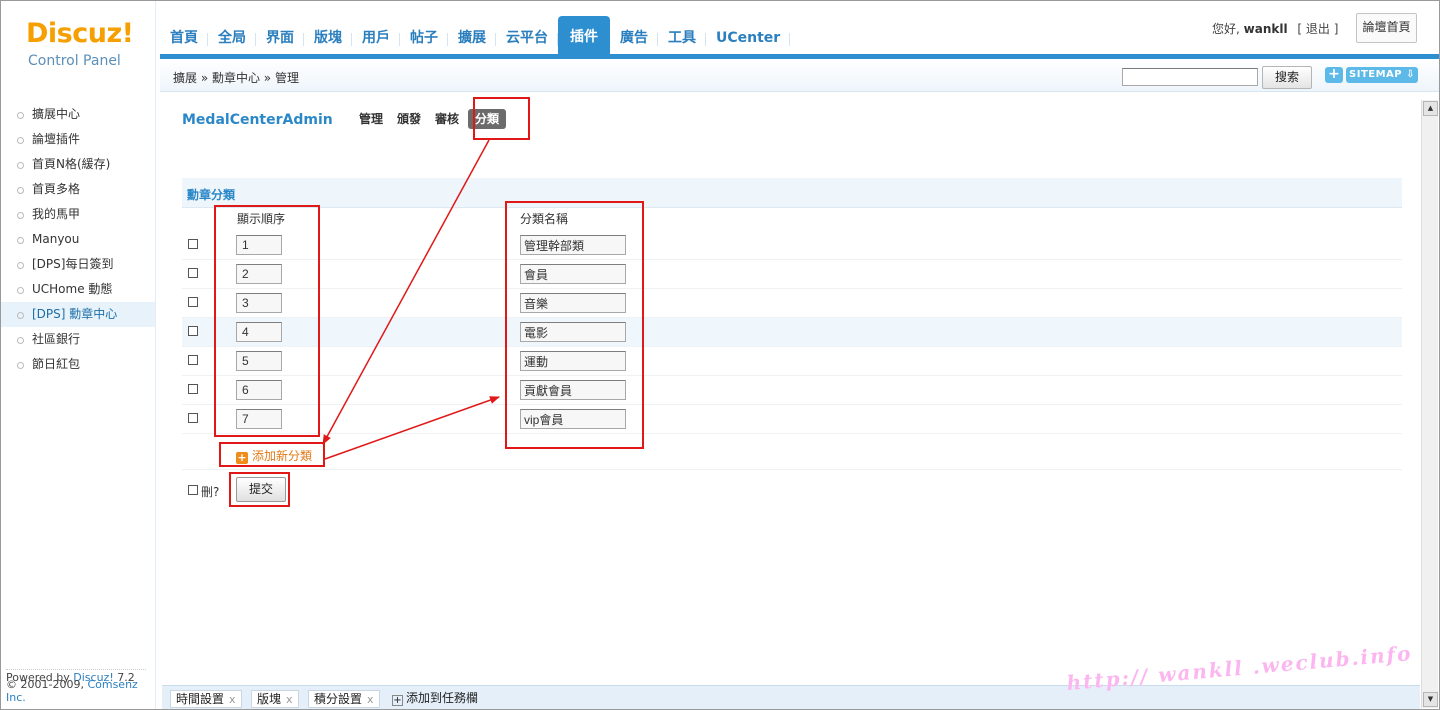  Describe the element at coordinates (1334, 75) in the screenshot. I see `add-shortcut-icon: +` at that location.